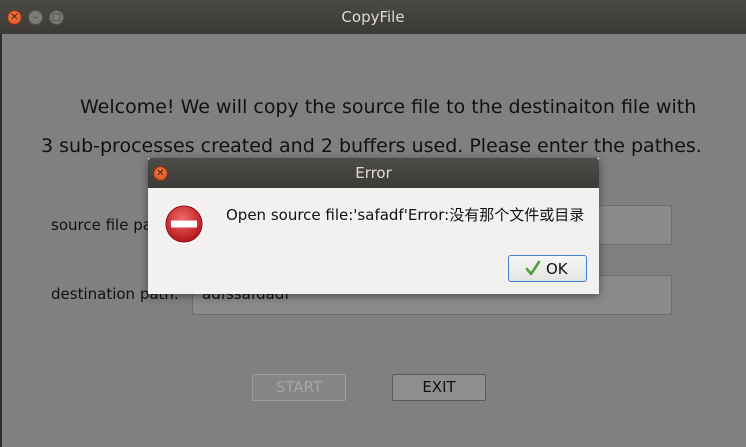  I want to click on dialog-titlebar: ✕ Error, so click(373, 173).